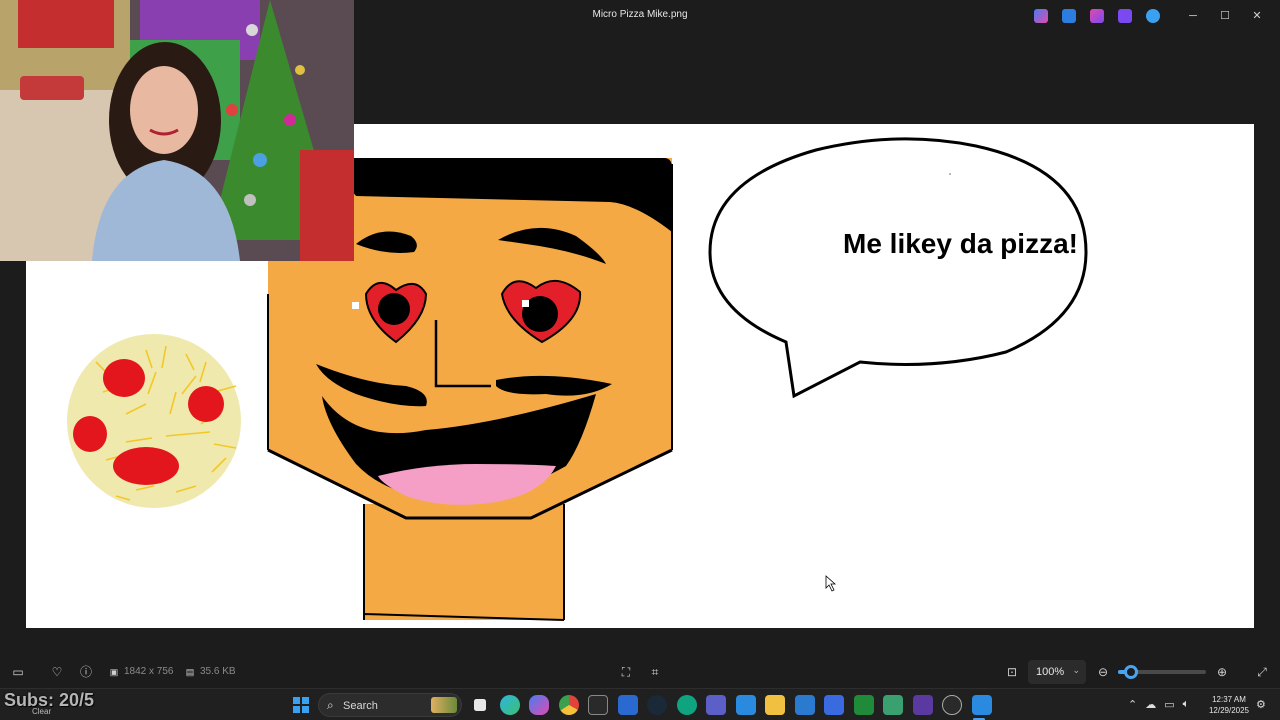  I want to click on photos-icon, so click(981, 705).